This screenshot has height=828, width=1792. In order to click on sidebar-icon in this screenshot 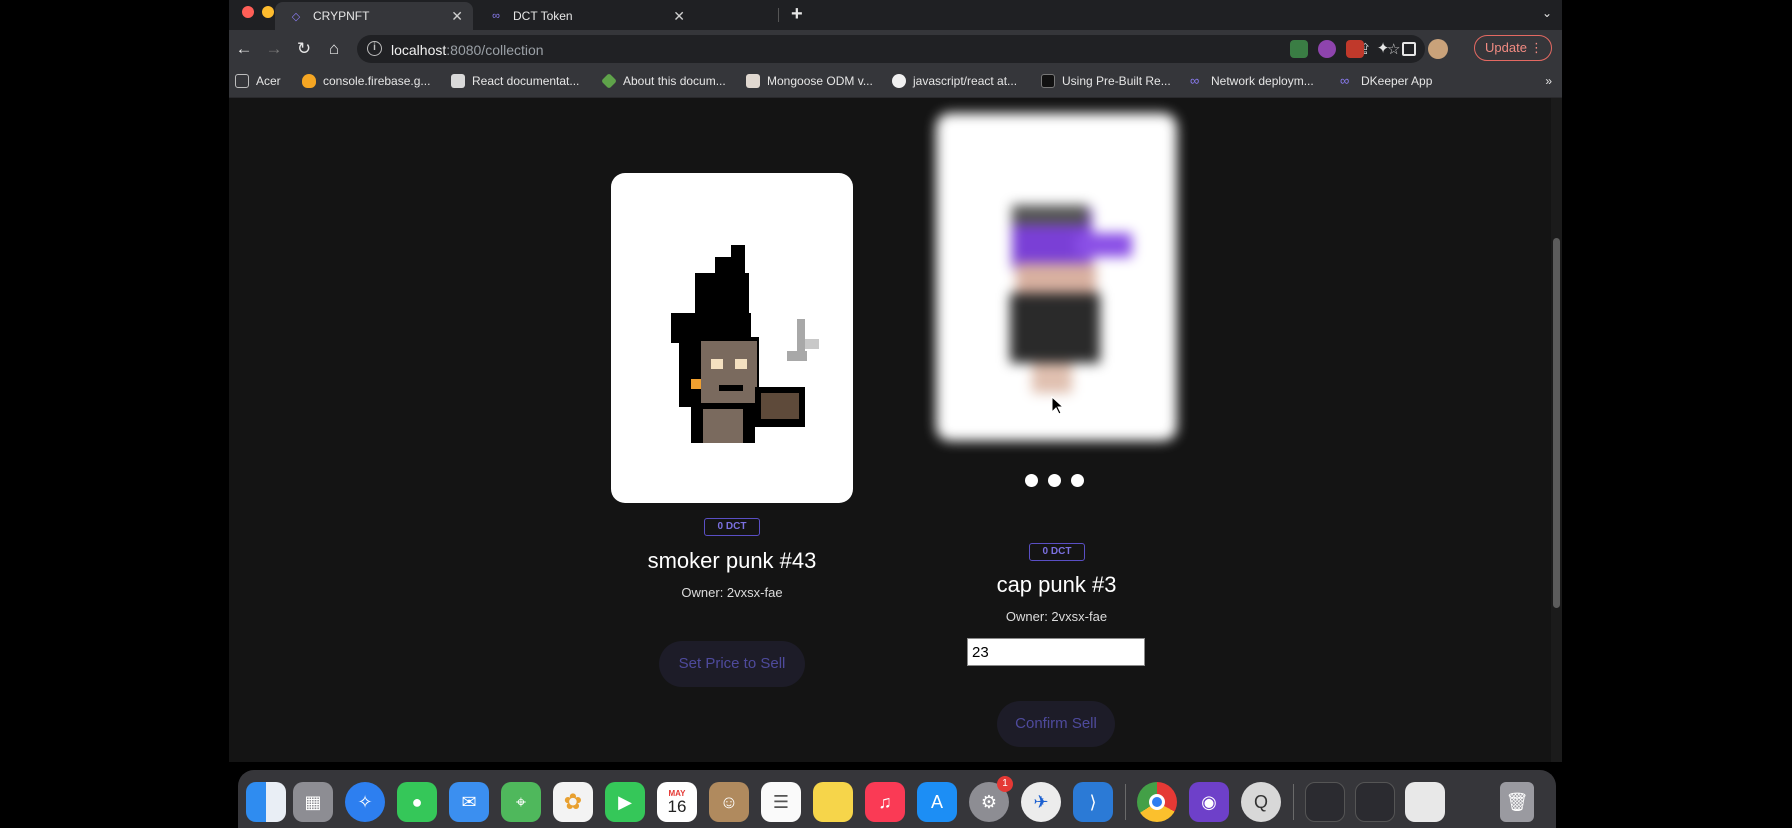, I will do `click(1409, 49)`.